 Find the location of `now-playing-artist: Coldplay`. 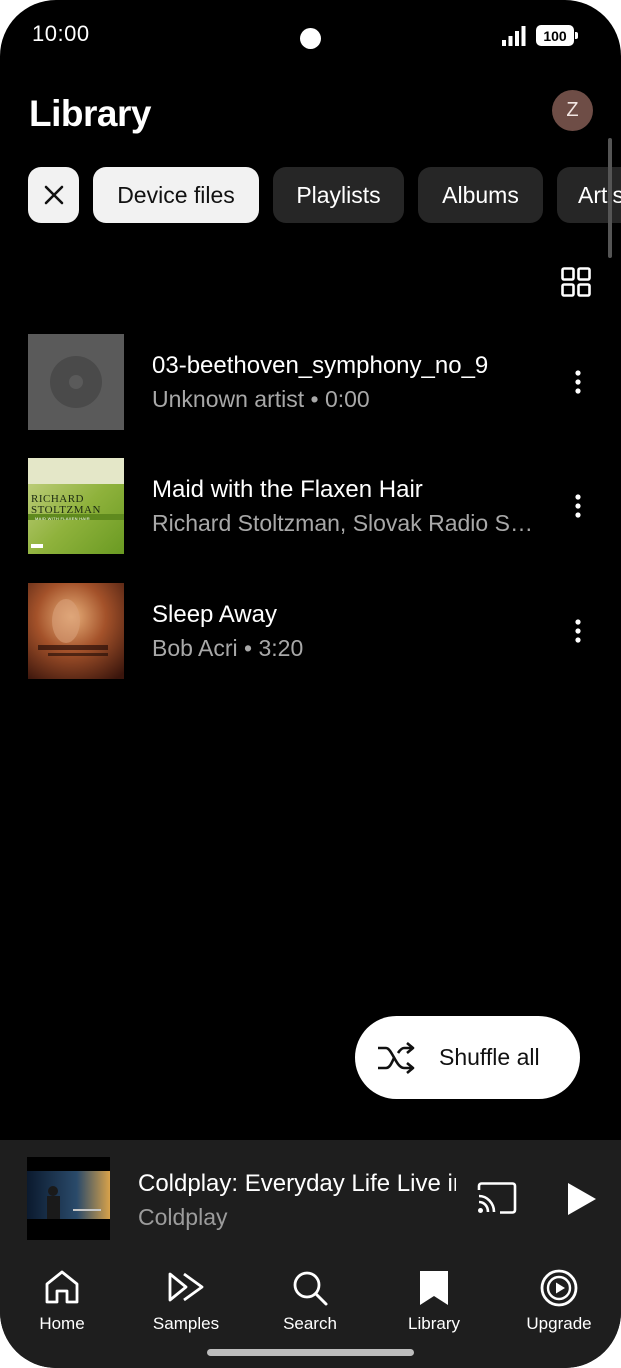

now-playing-artist: Coldplay is located at coordinates (183, 1217).